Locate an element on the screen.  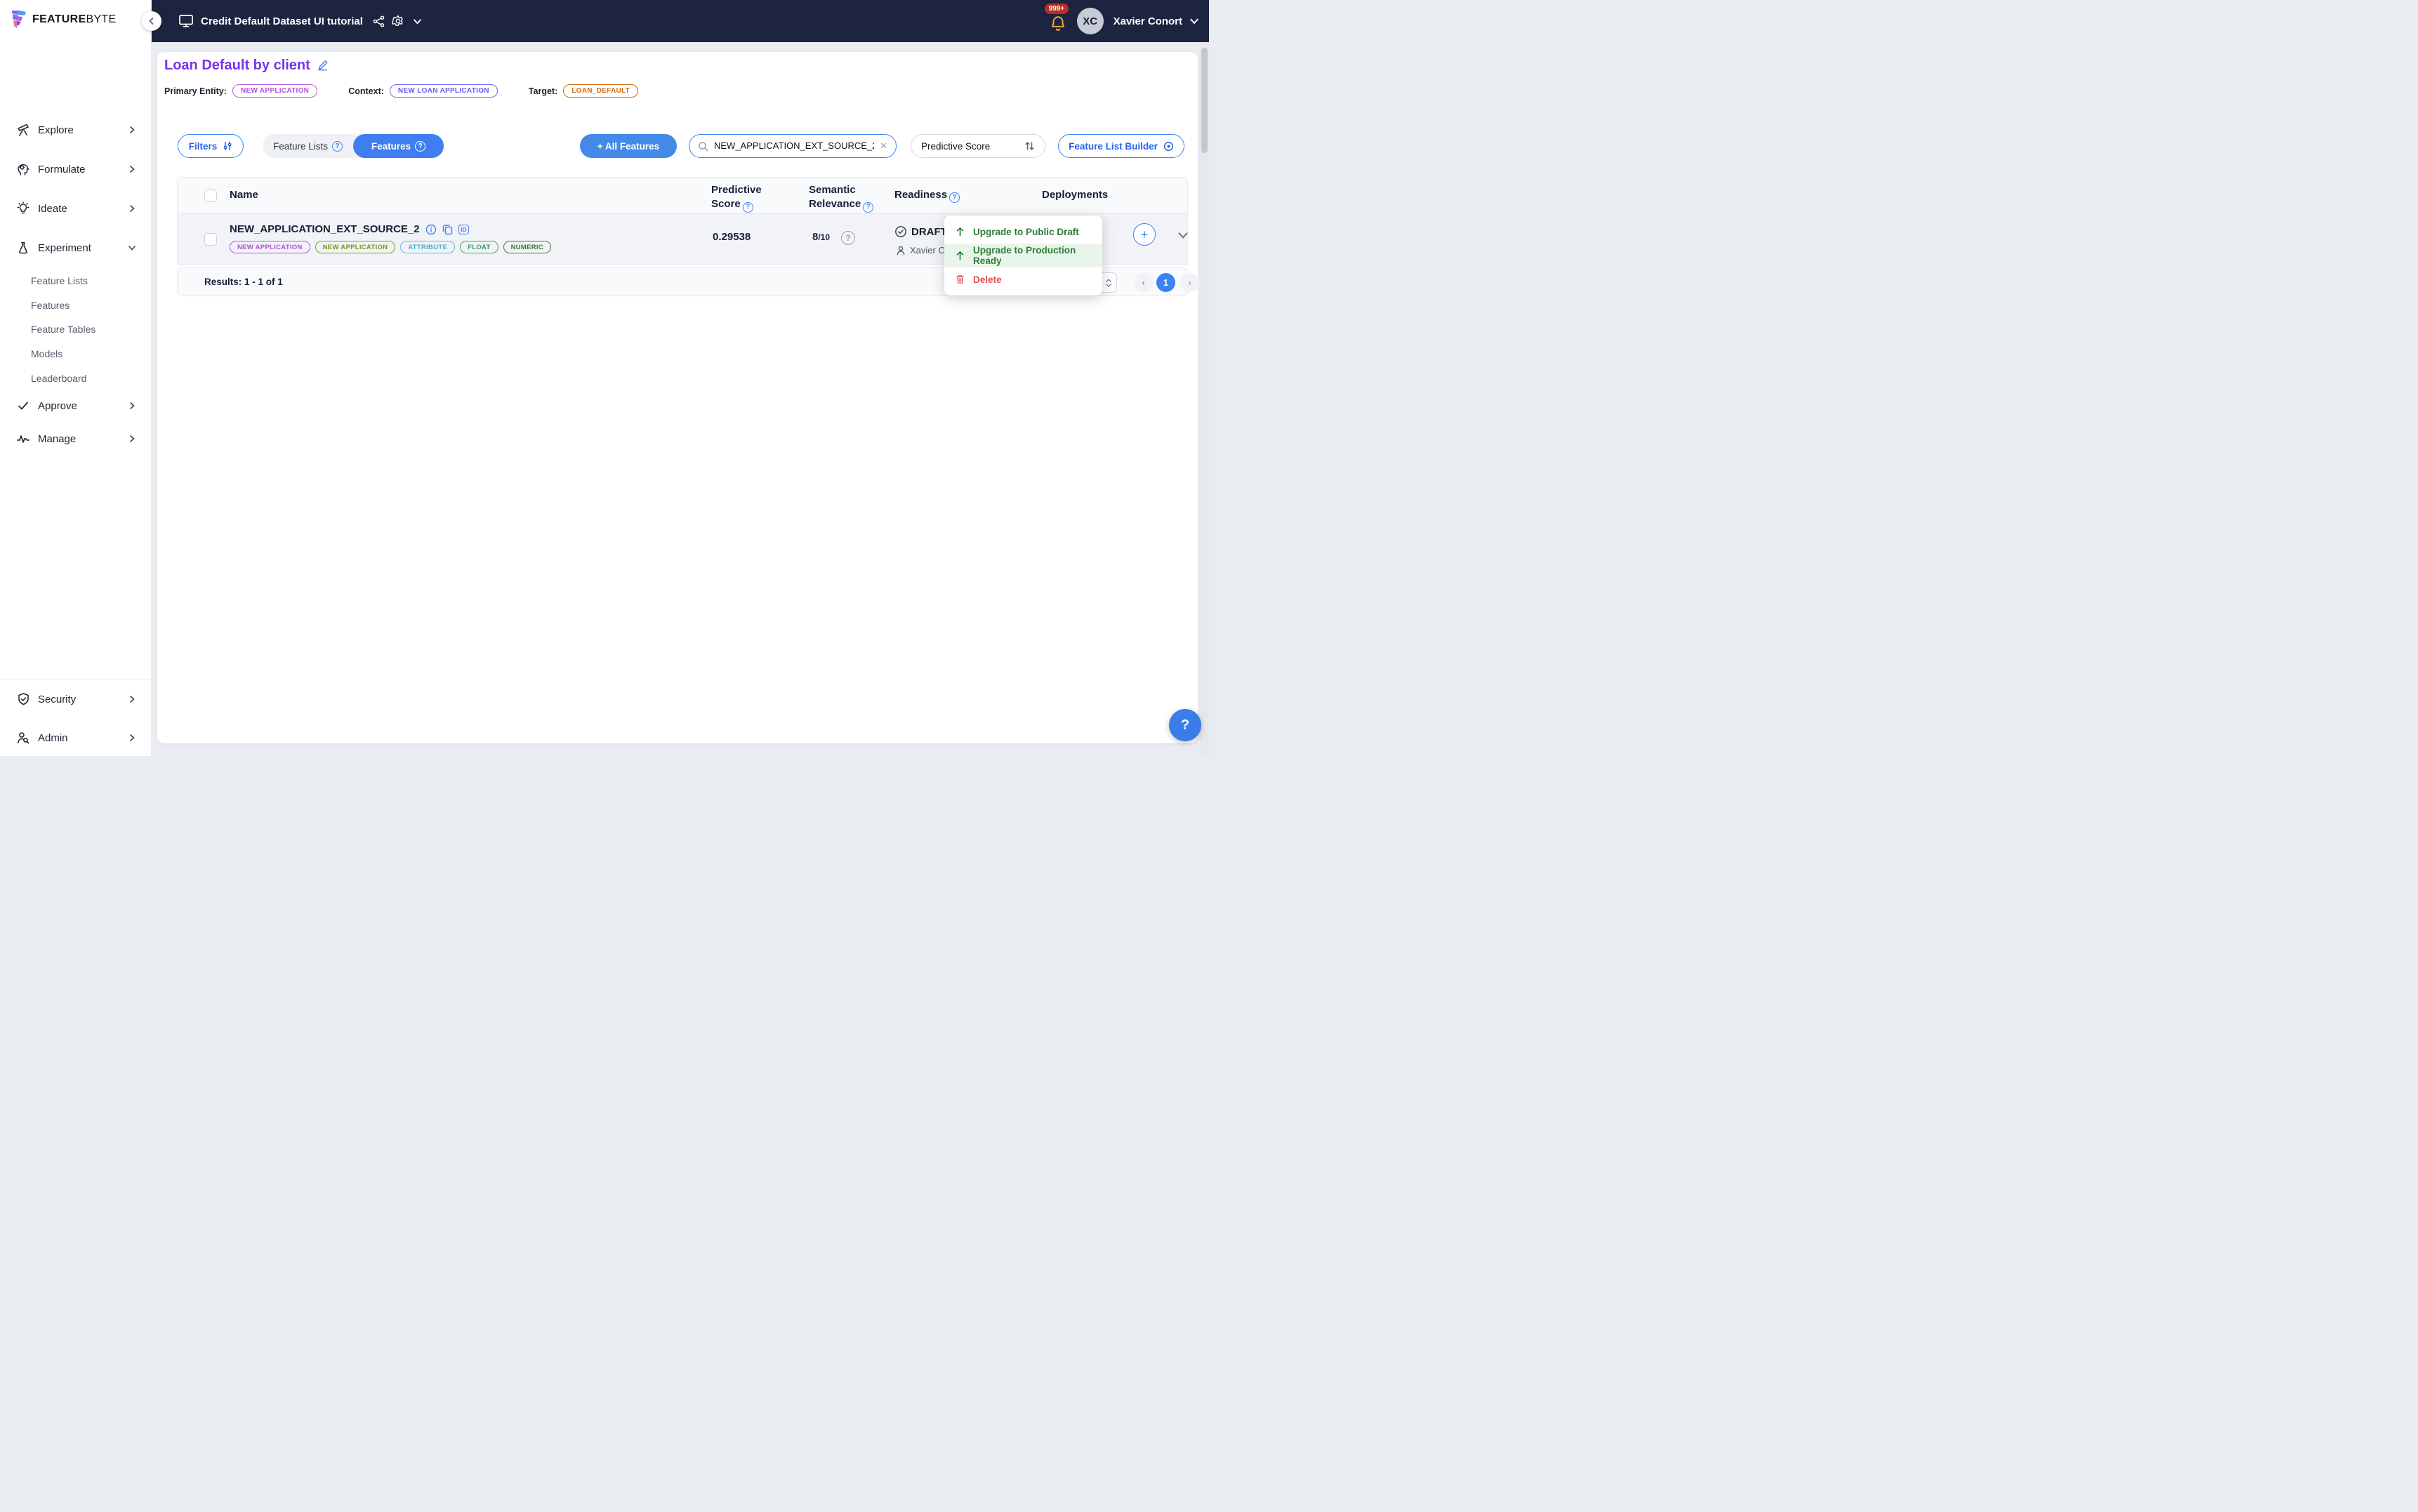
sidebar-item-label: Admin is located at coordinates (53, 737).